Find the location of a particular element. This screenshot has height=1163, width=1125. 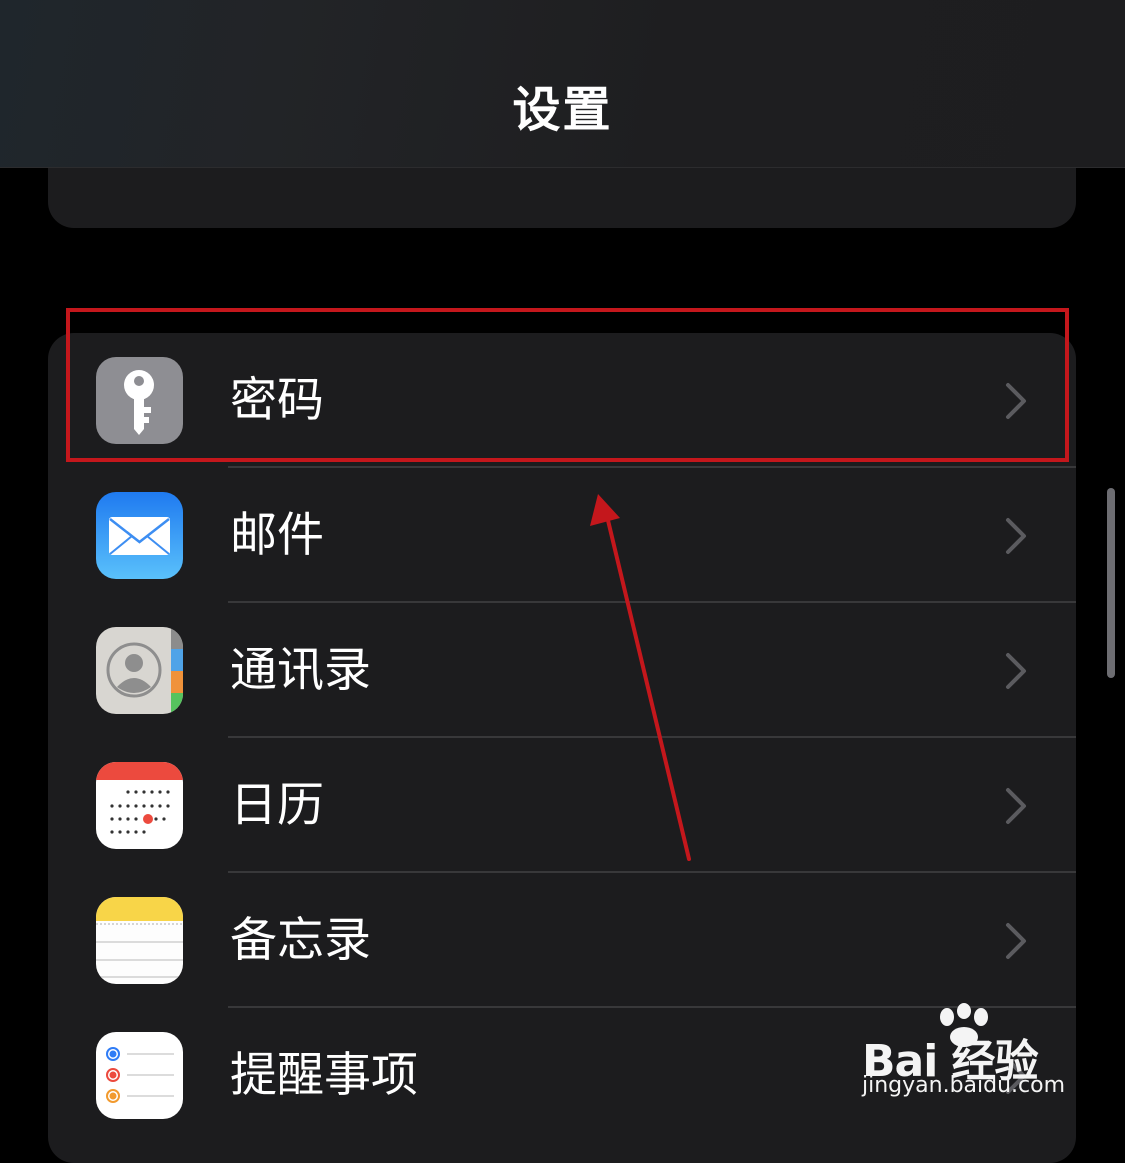

calendar-icon is located at coordinates (139, 805).